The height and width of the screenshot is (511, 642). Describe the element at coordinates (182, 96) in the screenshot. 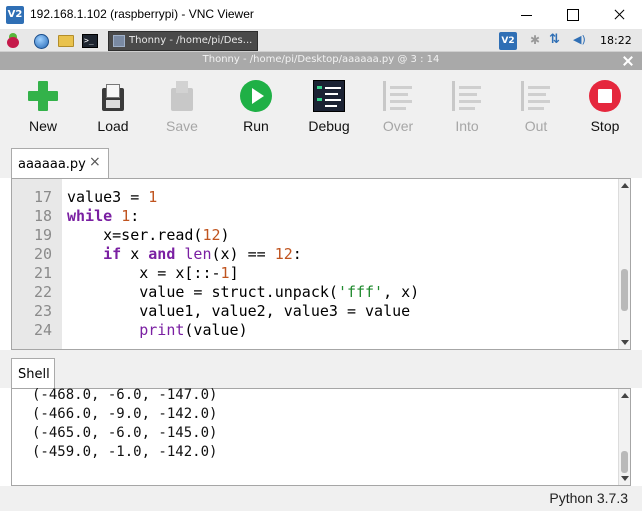

I see `save-file-icon` at that location.